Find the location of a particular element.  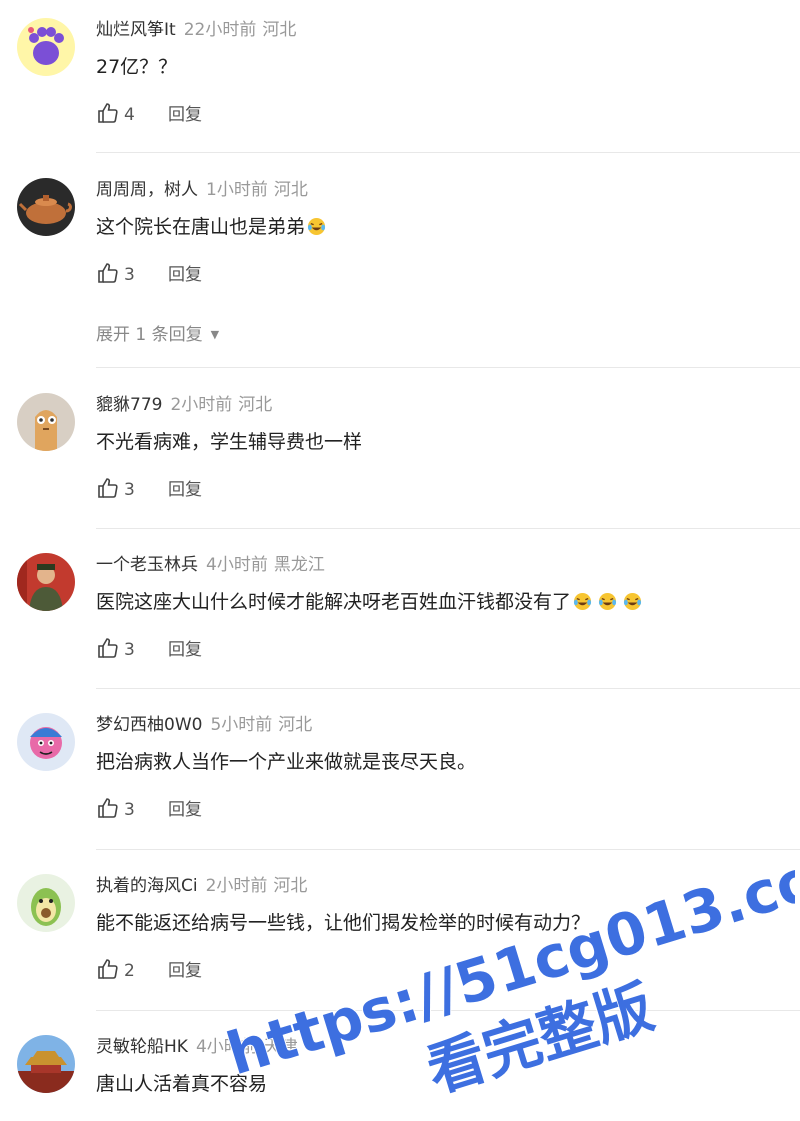

location: 黑龙江 is located at coordinates (299, 565).